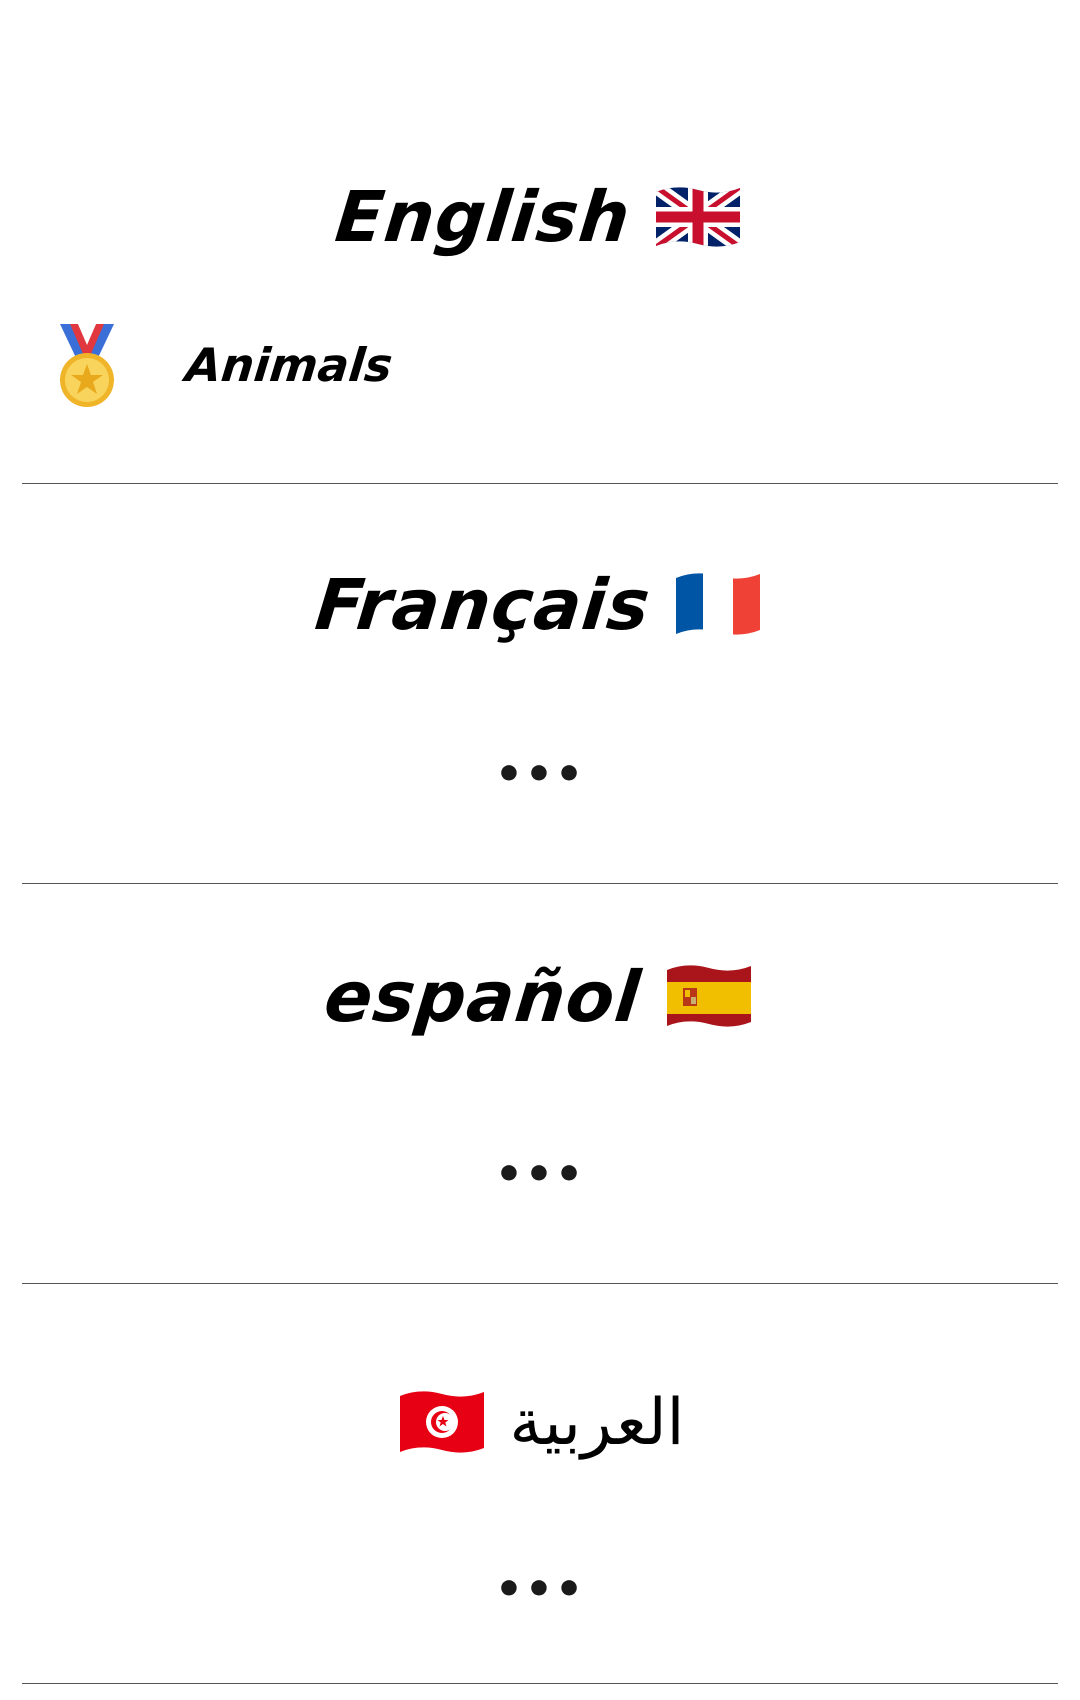 The image size is (1080, 1700). Describe the element at coordinates (483, 605) in the screenshot. I see `section-title: Français` at that location.